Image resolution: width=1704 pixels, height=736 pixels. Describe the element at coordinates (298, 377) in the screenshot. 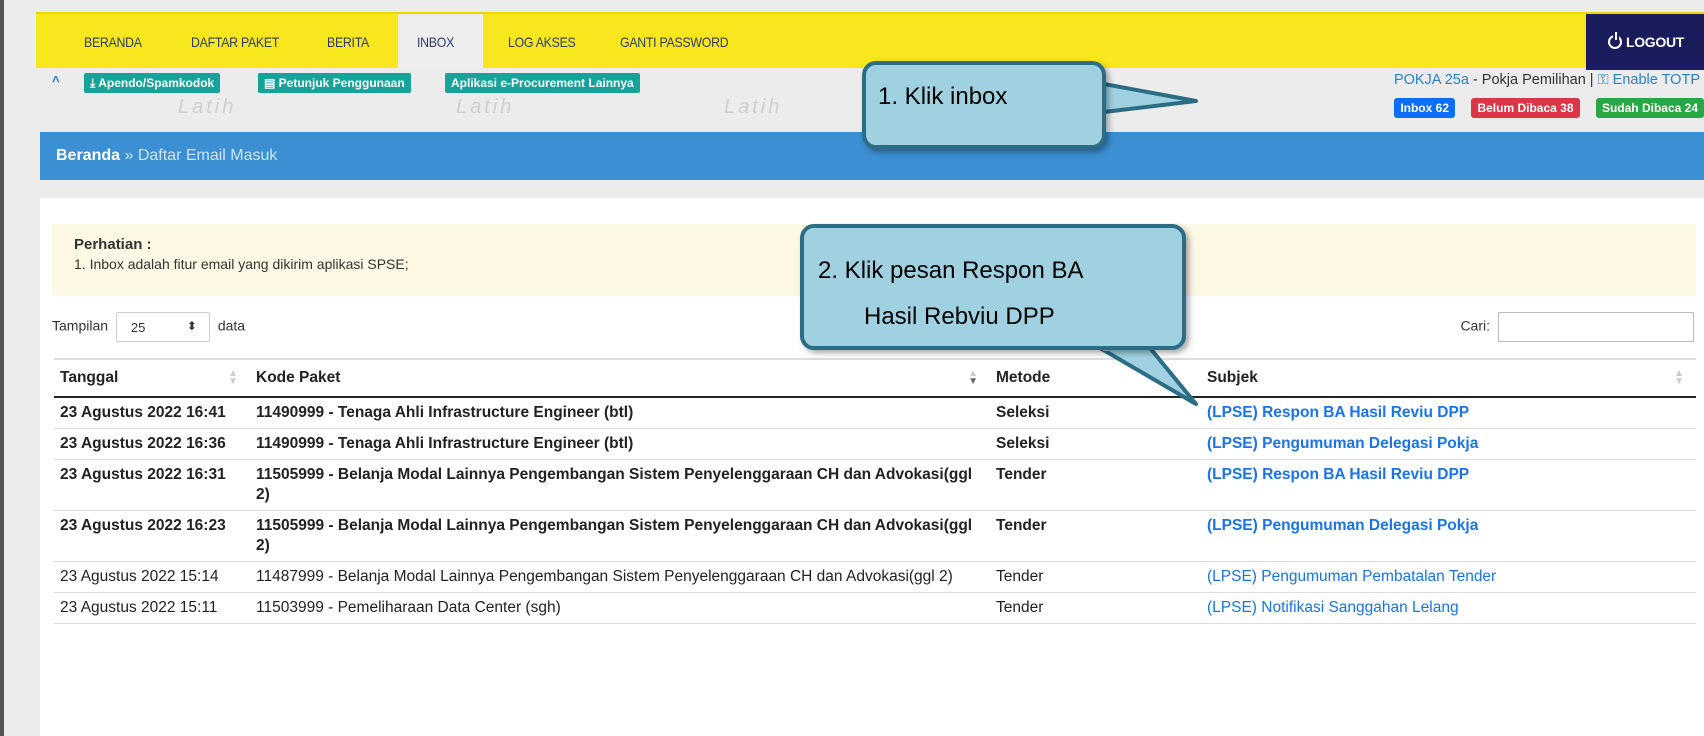

I see `header-kode-label: Kode Paket` at that location.